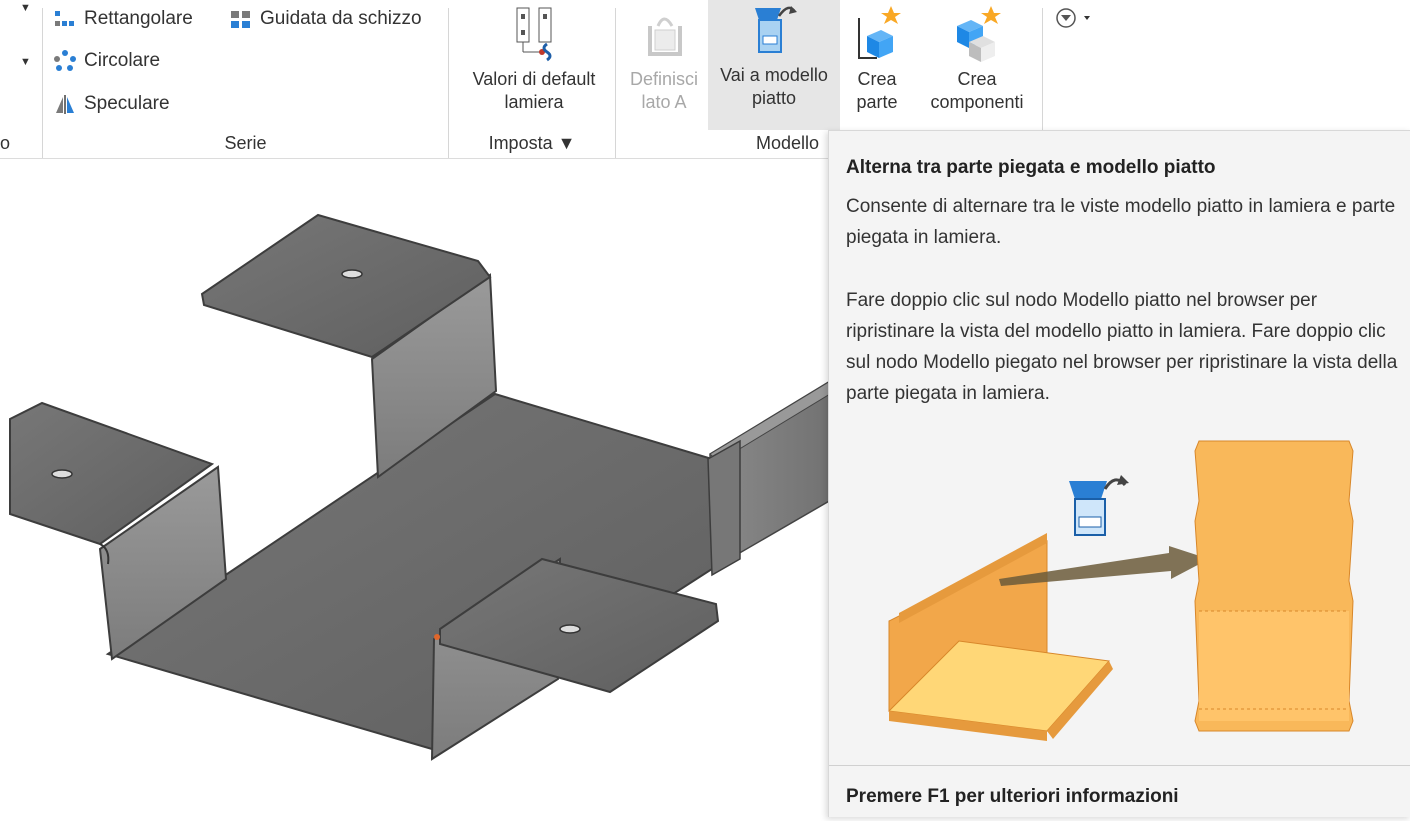 The image size is (1410, 821). I want to click on flat-pattern-command-icon, so click(1099, 505).